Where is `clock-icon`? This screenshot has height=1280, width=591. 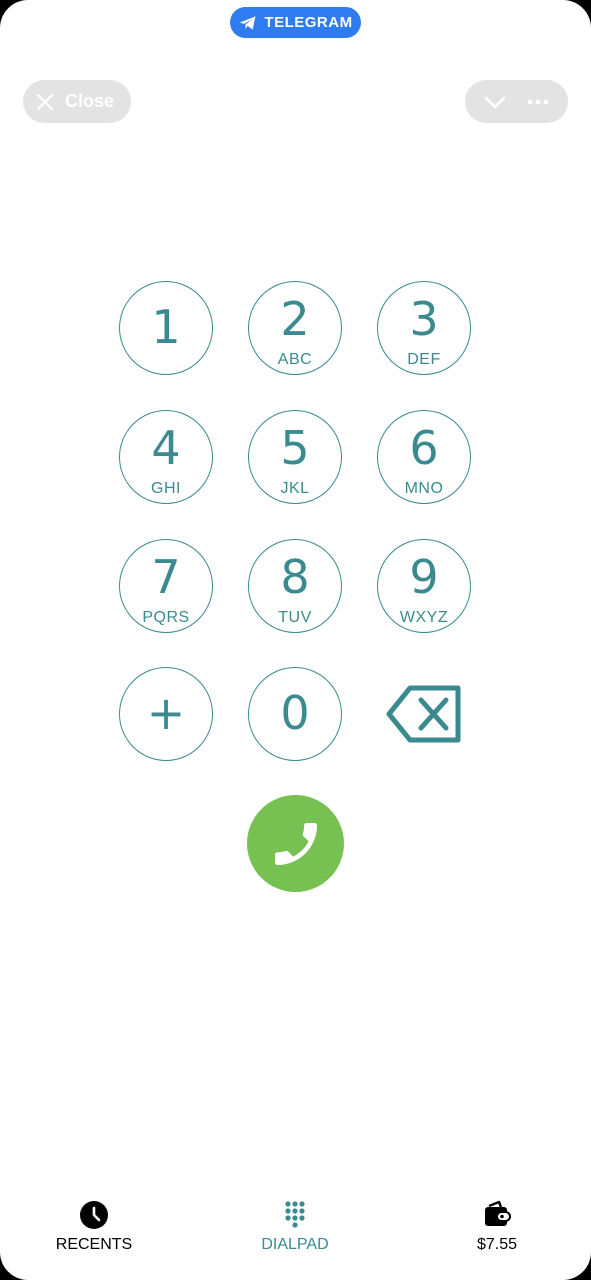
clock-icon is located at coordinates (94, 1215).